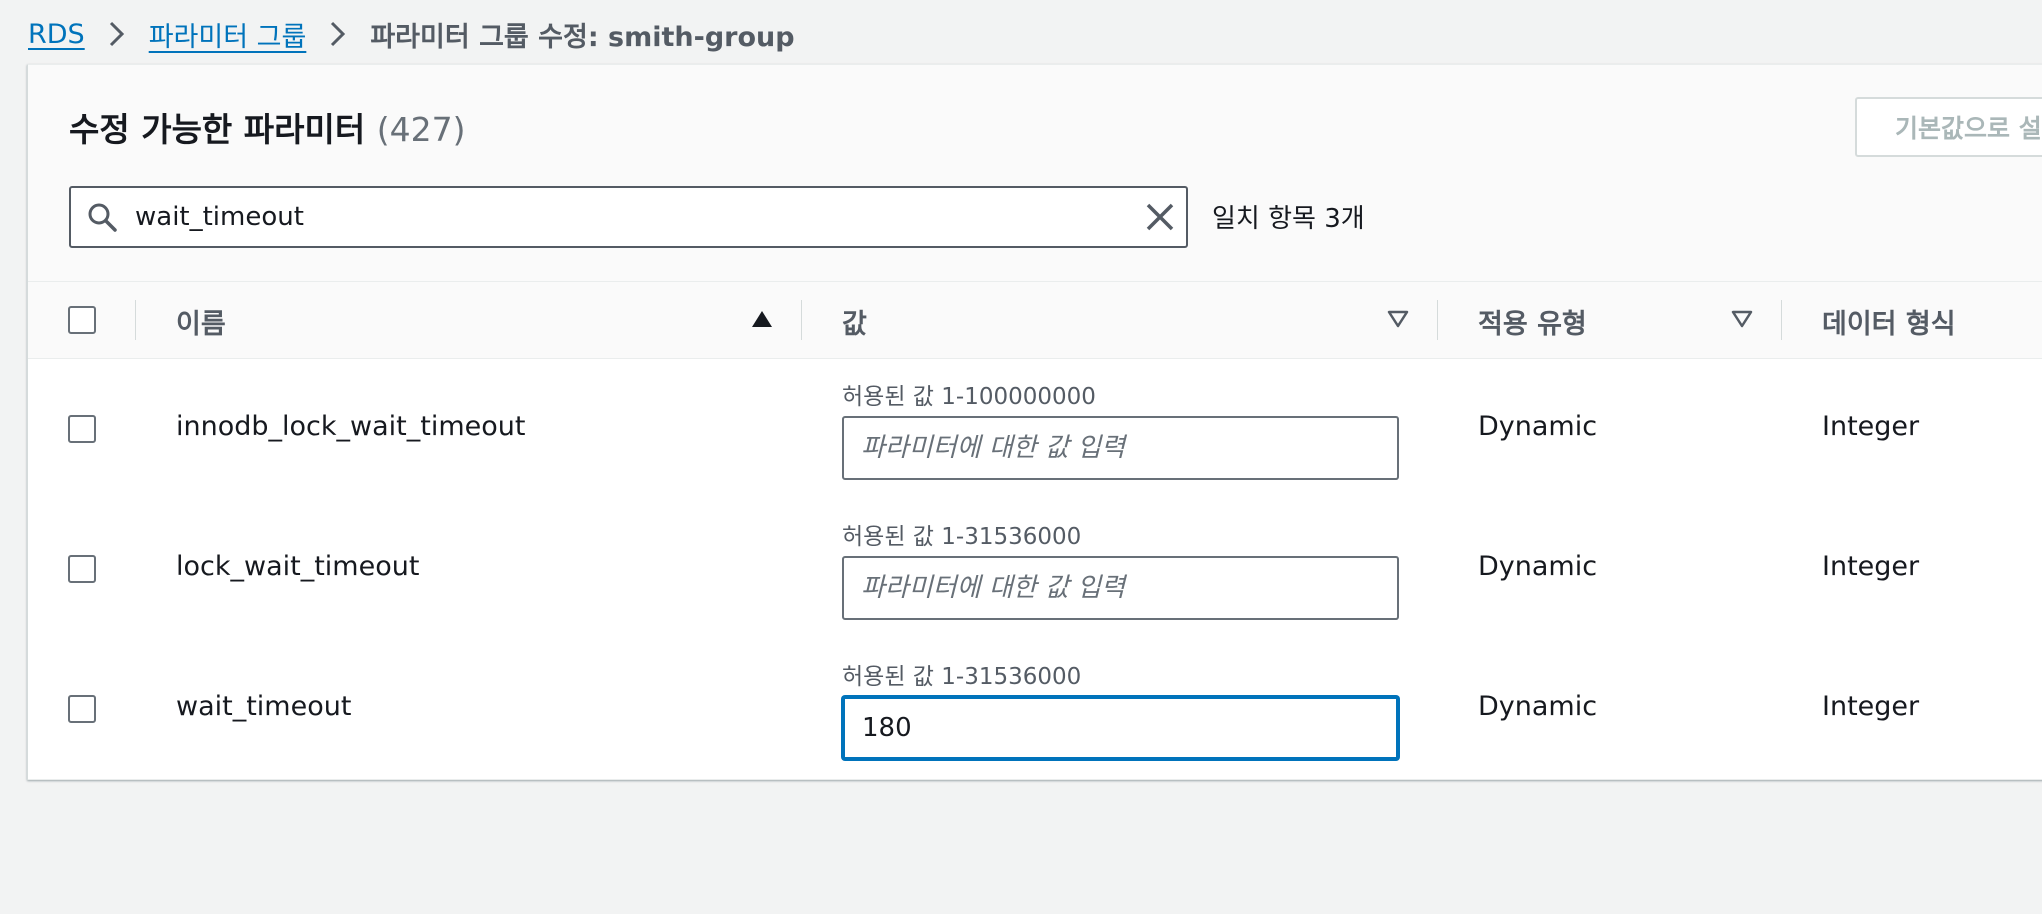 Image resolution: width=2042 pixels, height=914 pixels. What do you see at coordinates (969, 397) in the screenshot?
I see `allowed-values: 허용된 값 1-100000000` at bounding box center [969, 397].